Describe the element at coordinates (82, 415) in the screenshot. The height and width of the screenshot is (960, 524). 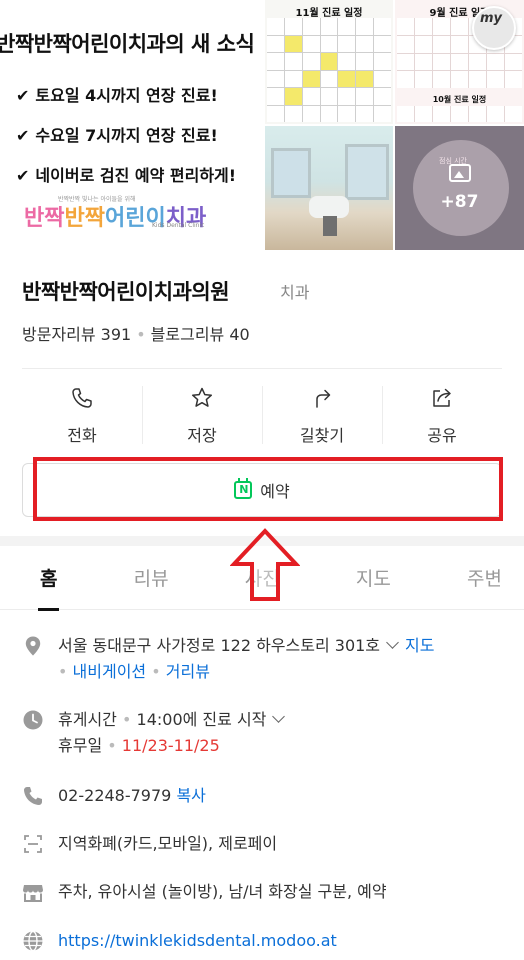
I see `call-button: 전화` at that location.